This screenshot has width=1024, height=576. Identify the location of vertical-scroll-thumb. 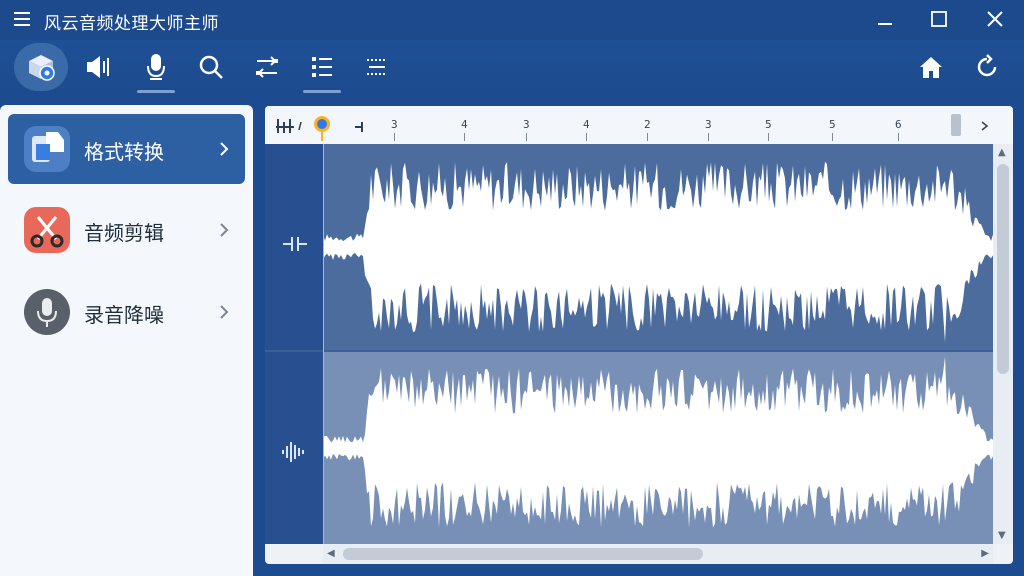
(1003, 269).